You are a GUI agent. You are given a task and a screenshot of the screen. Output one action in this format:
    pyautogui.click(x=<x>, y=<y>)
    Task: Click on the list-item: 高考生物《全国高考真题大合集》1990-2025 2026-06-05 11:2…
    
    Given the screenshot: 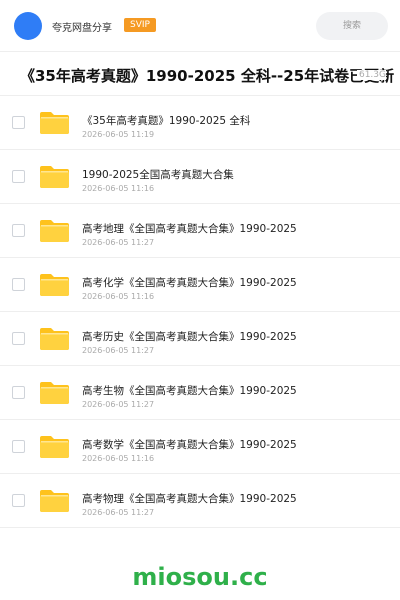 What is the action you would take?
    pyautogui.click(x=200, y=393)
    